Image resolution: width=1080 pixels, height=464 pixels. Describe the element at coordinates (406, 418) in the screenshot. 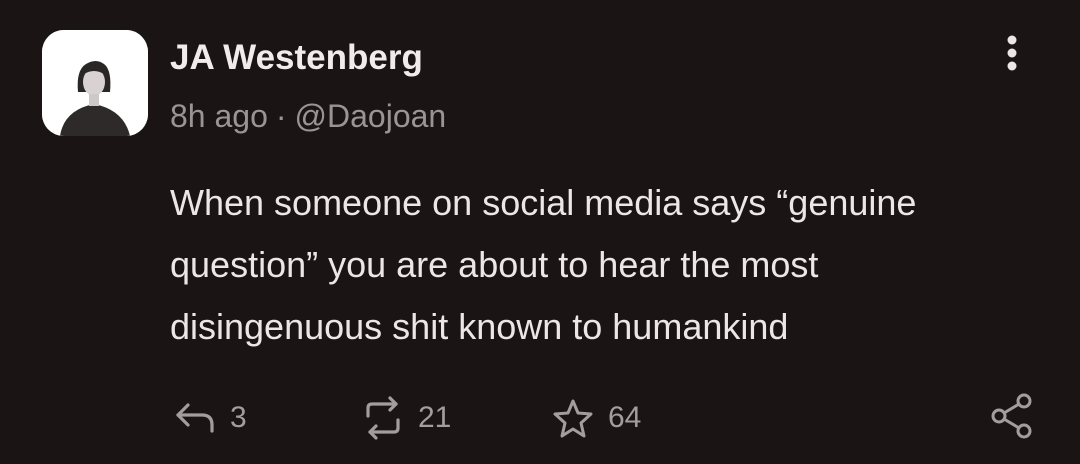

I see `repost-button: 21` at that location.